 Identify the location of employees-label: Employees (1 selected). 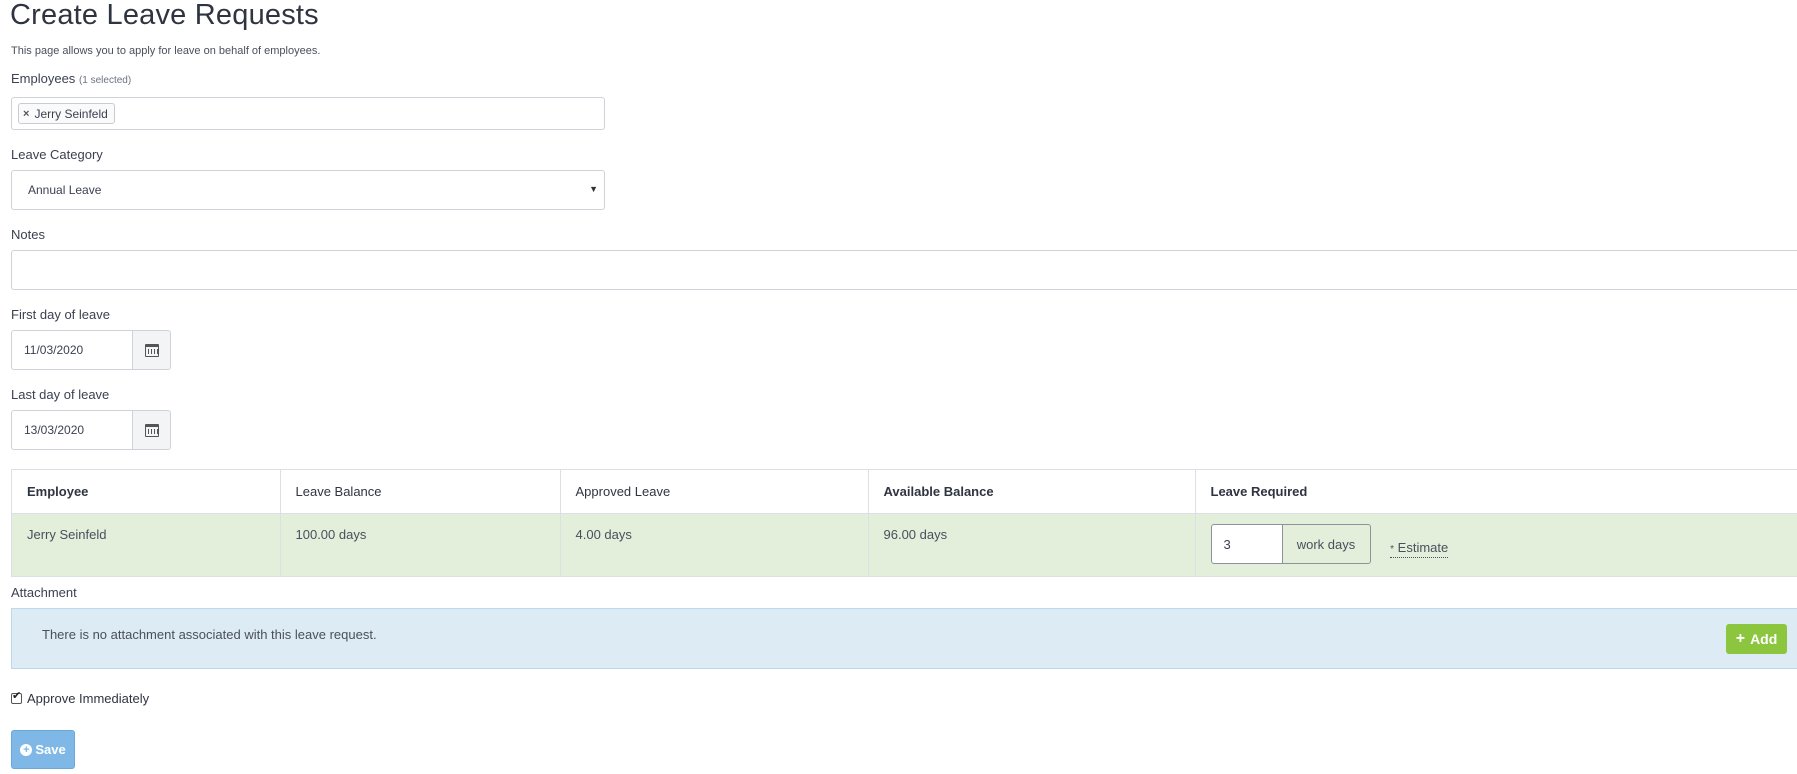
(71, 78).